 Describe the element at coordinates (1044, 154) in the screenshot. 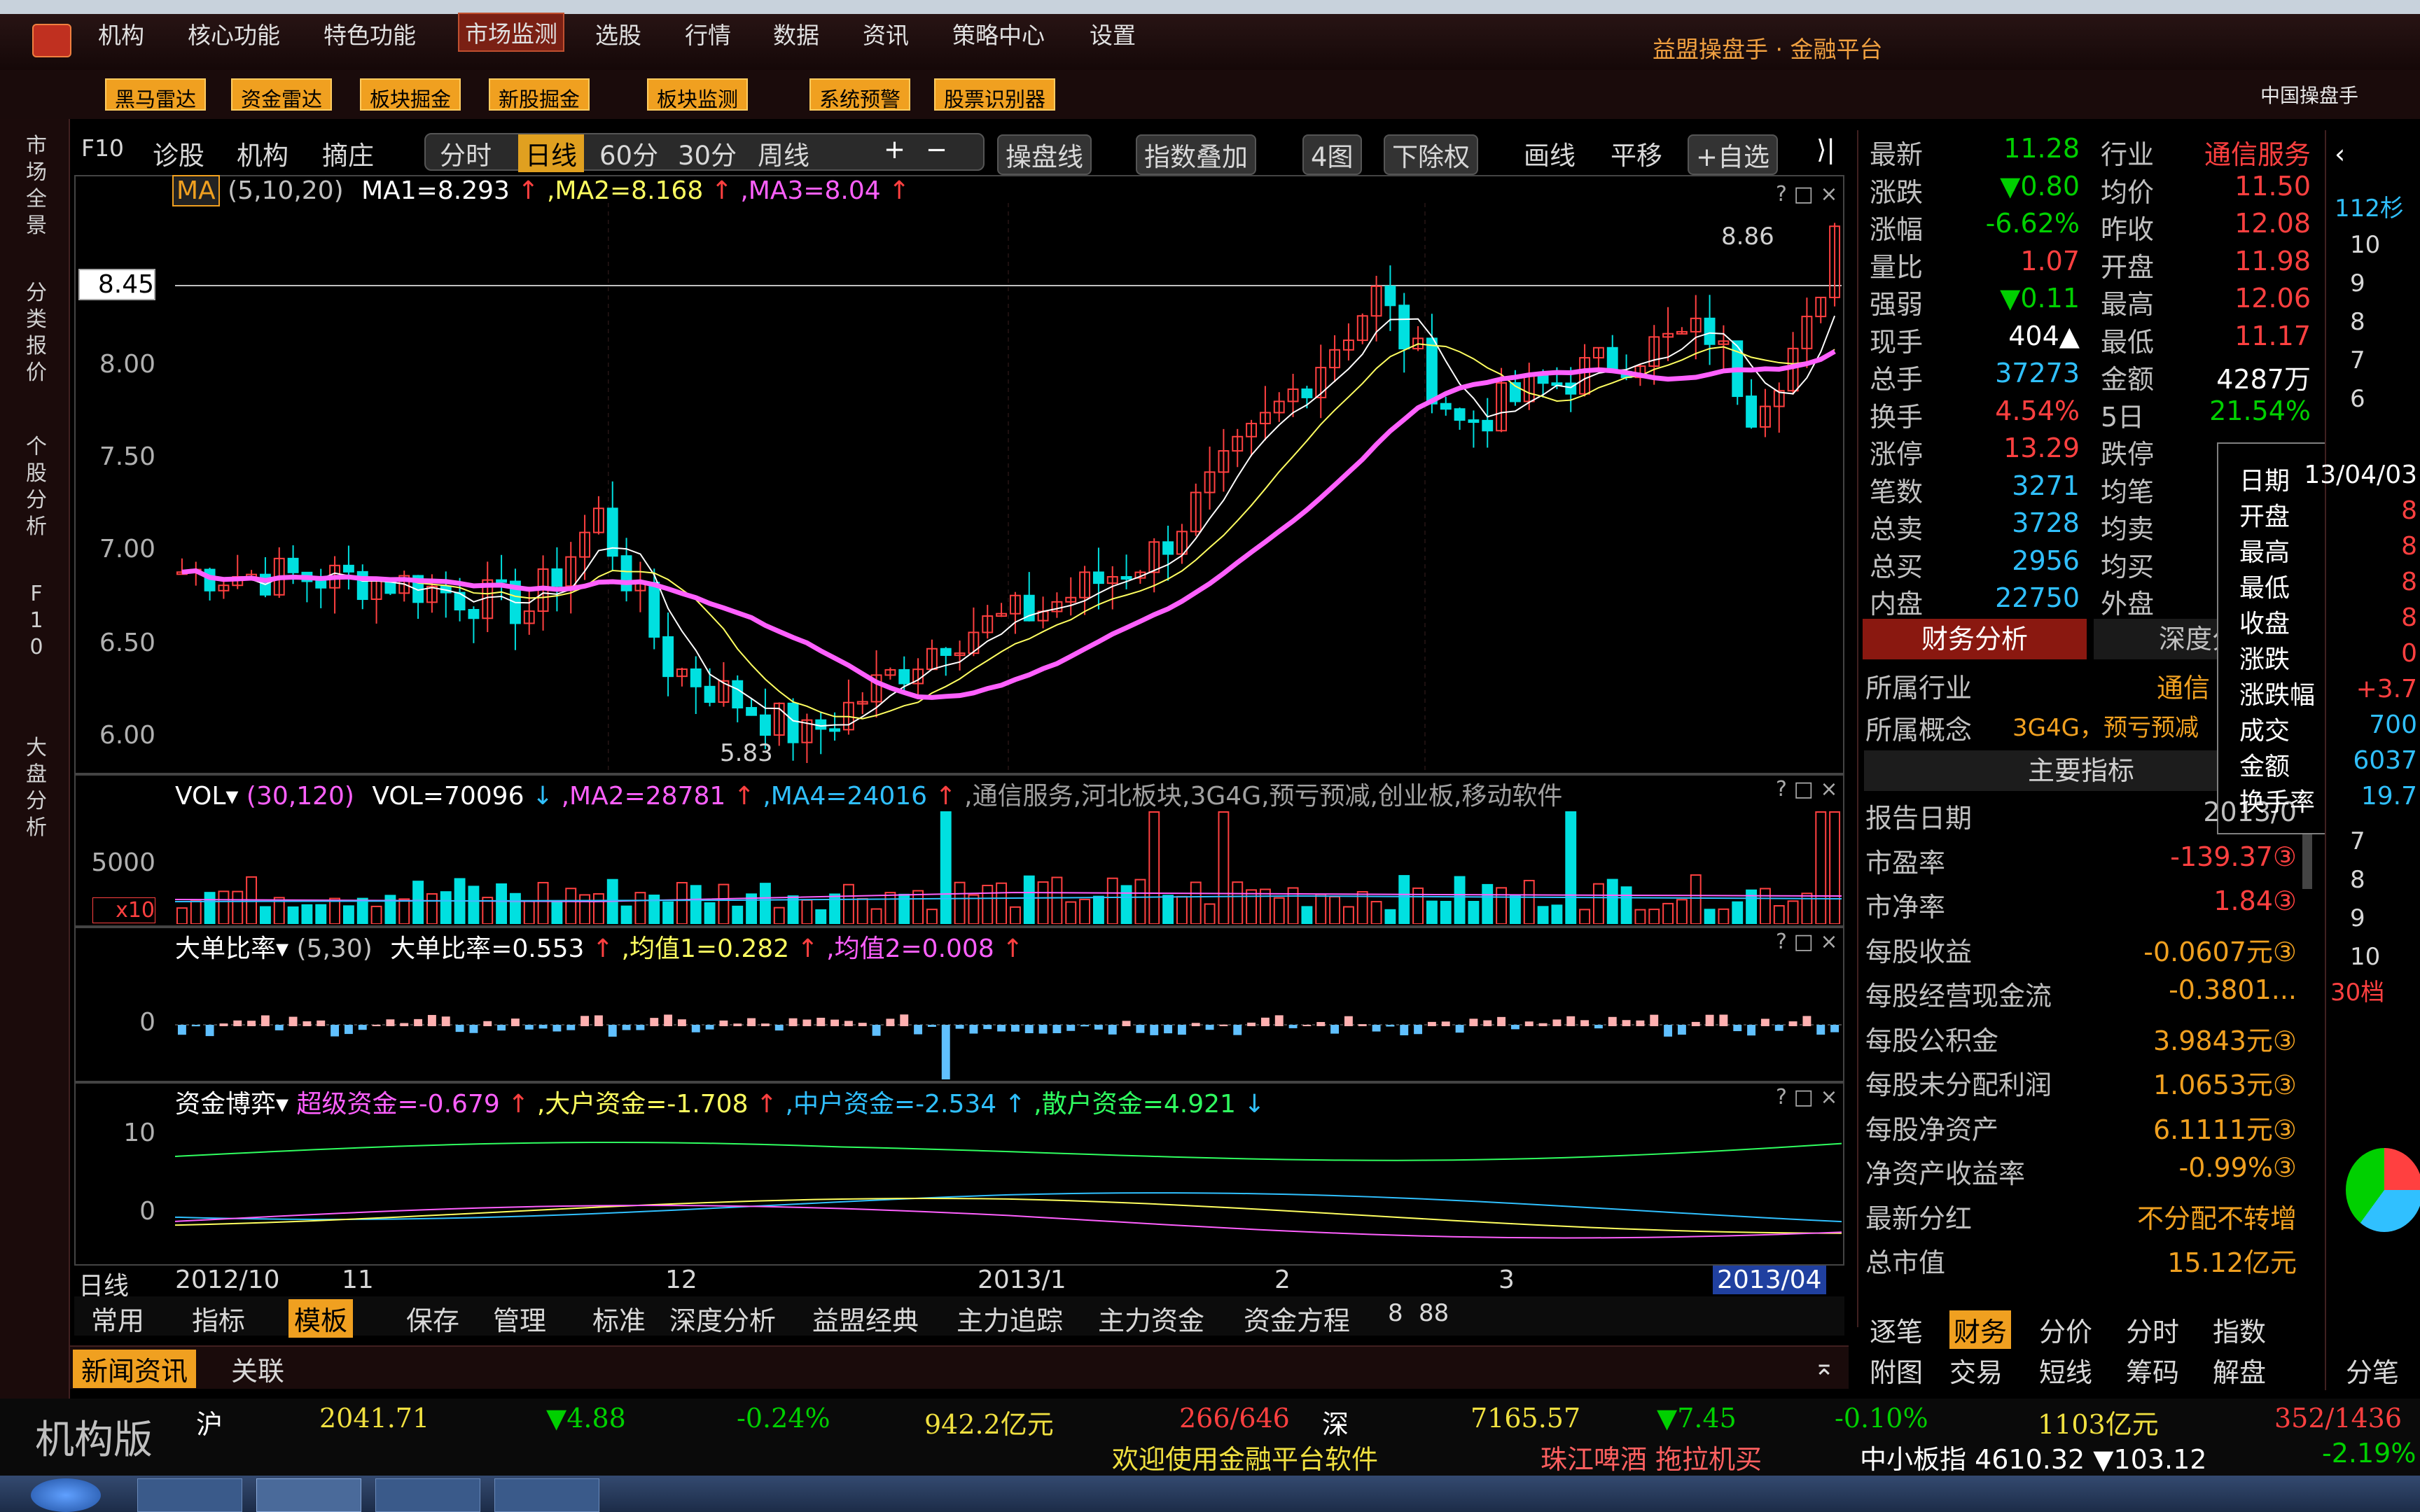

I see `chart-option-0: 操盘线` at that location.